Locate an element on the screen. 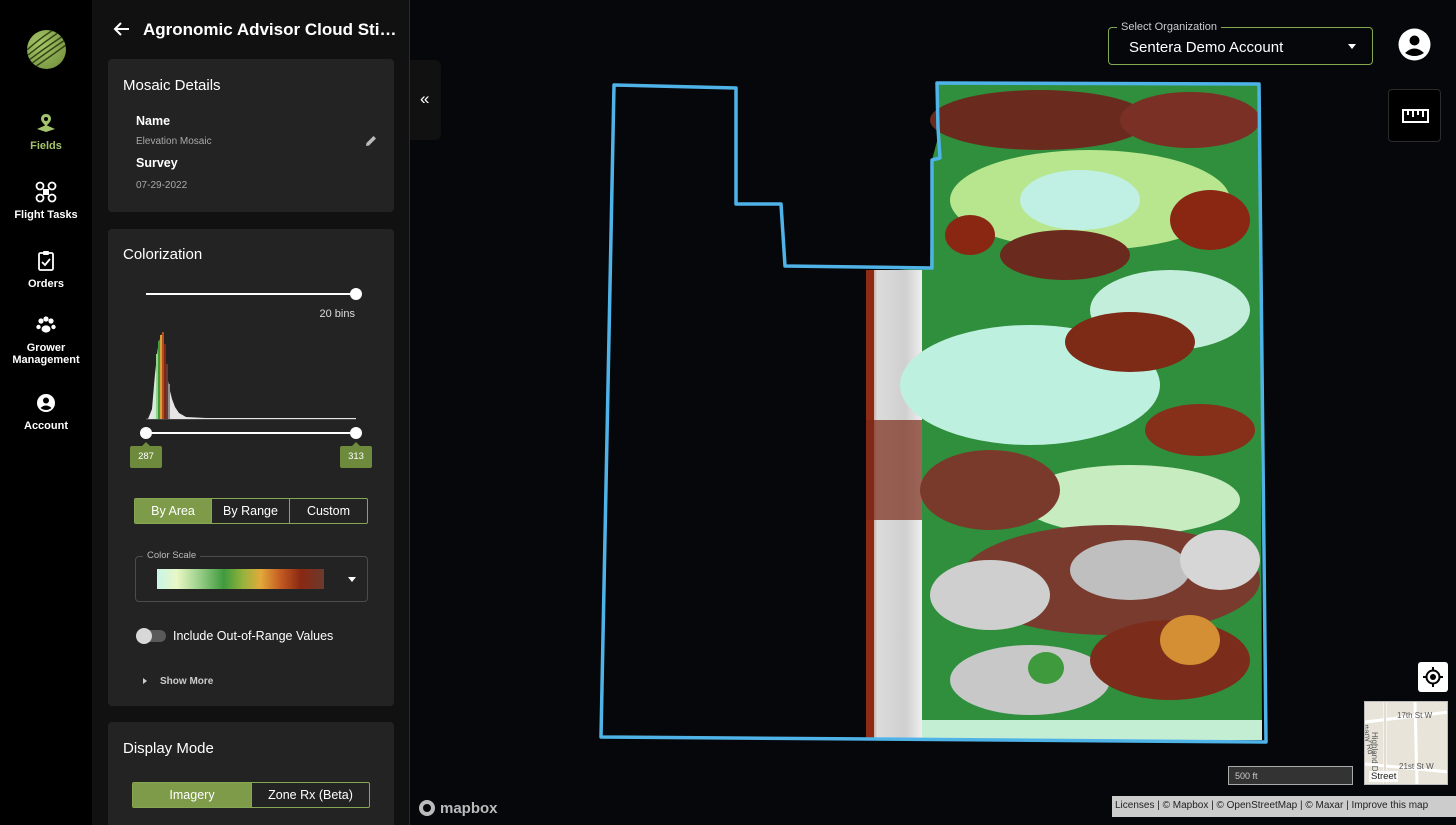  imagery-button: Imagery is located at coordinates (192, 795).